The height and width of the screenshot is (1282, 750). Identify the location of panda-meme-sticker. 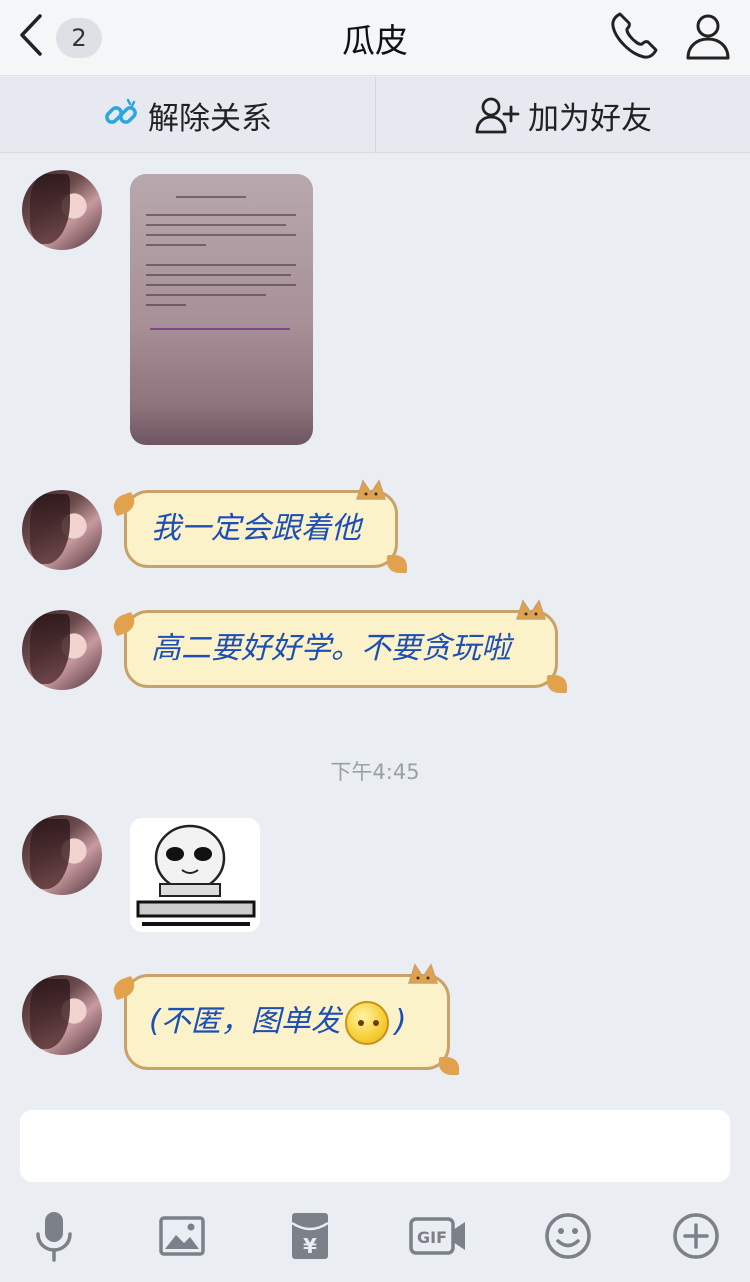
(196, 875).